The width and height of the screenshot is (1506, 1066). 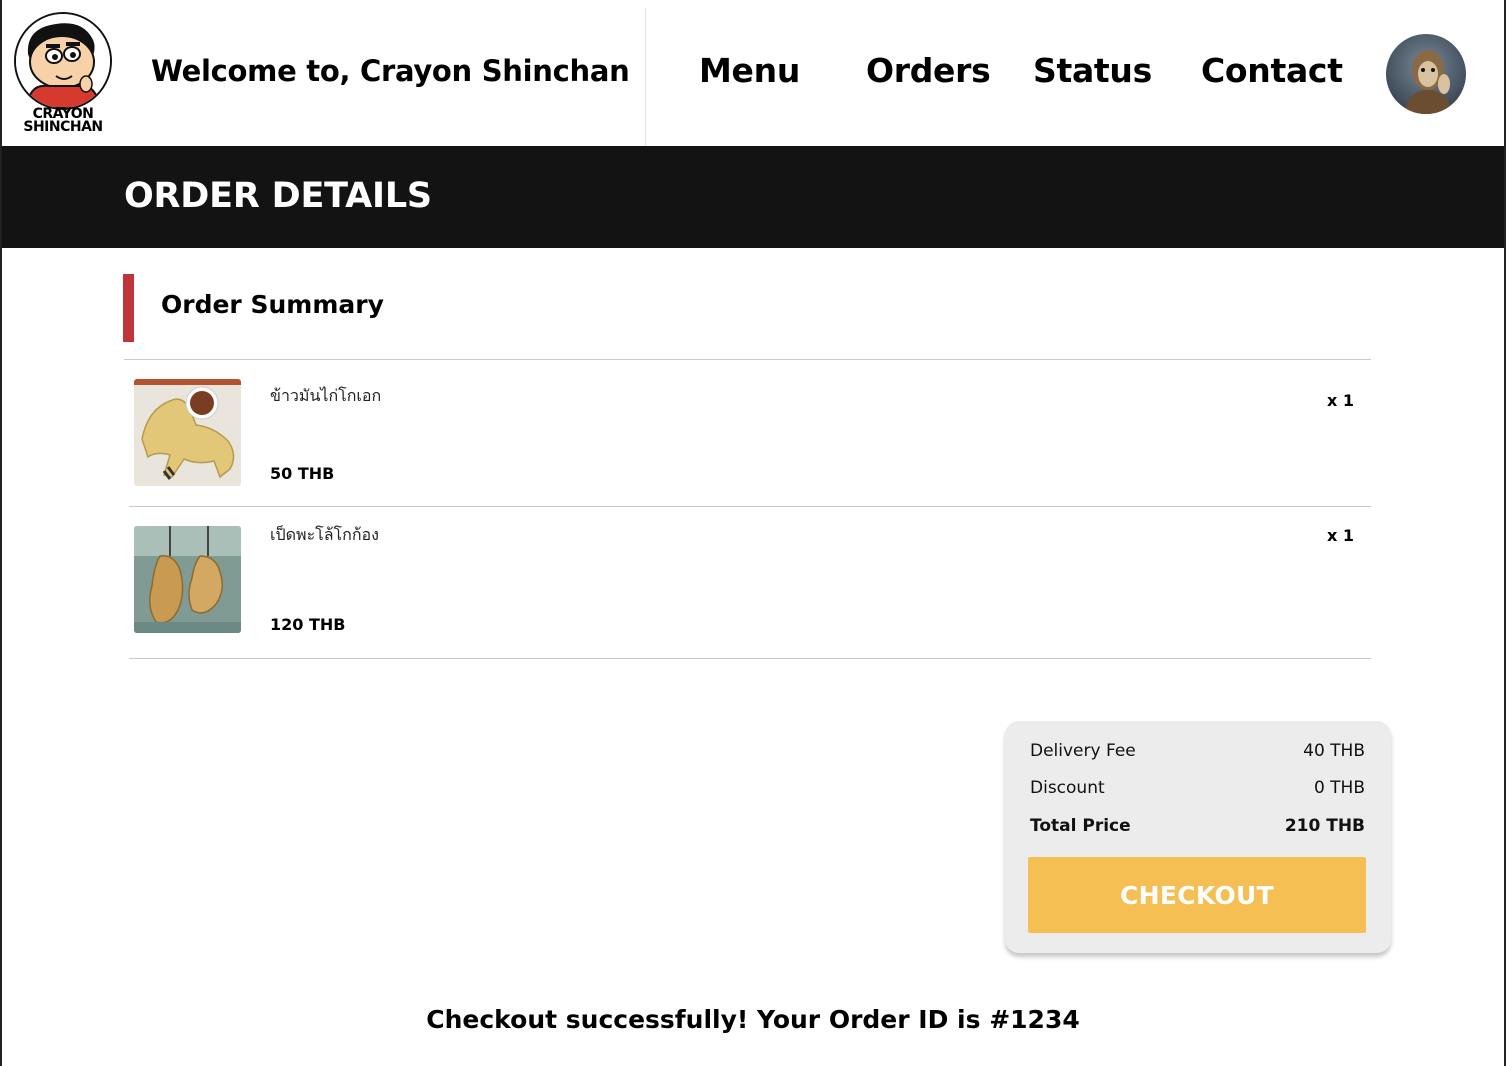 I want to click on nav-status: Status, so click(x=1092, y=70).